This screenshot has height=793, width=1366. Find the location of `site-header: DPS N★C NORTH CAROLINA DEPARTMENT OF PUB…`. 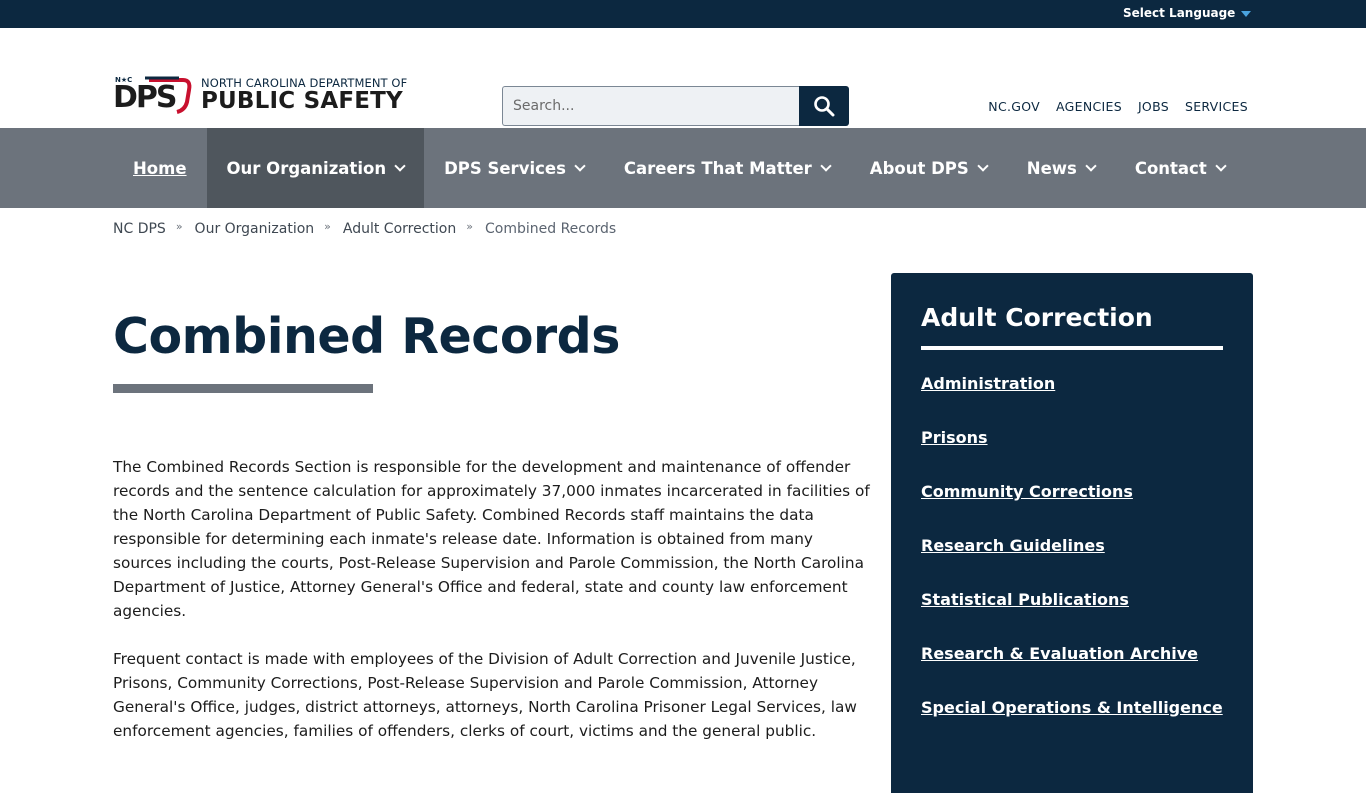

site-header: DPS N★C NORTH CAROLINA DEPARTMENT OF PUB… is located at coordinates (683, 78).